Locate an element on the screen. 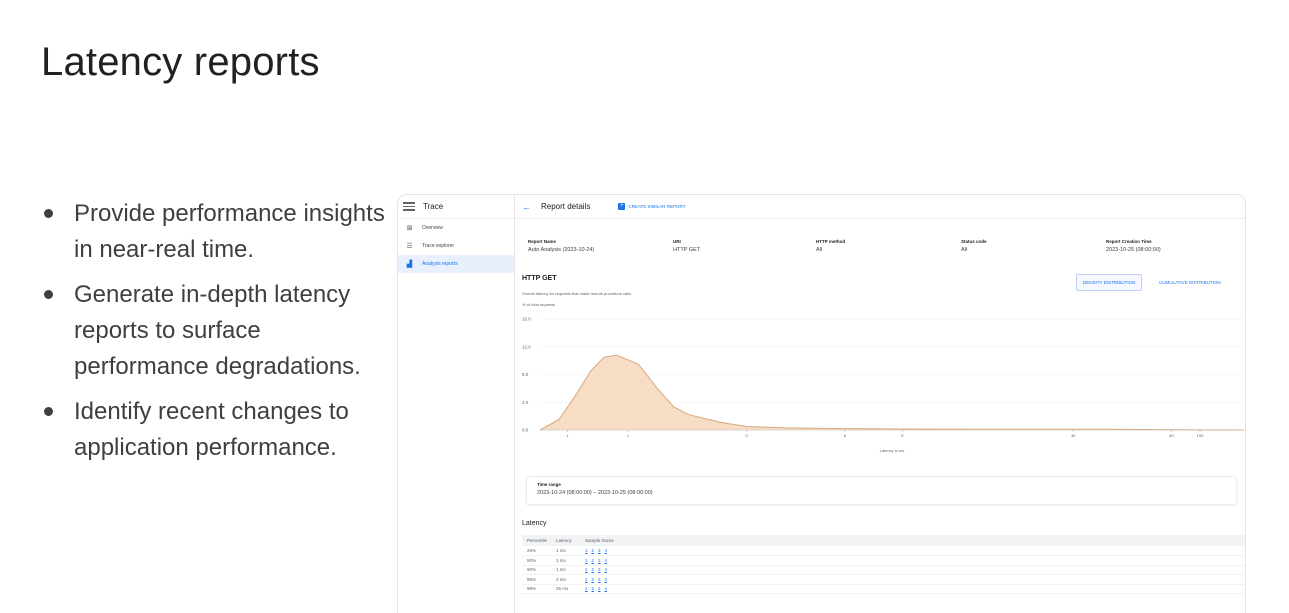 The image size is (1289, 613). column-header: Latency is located at coordinates (565, 540).